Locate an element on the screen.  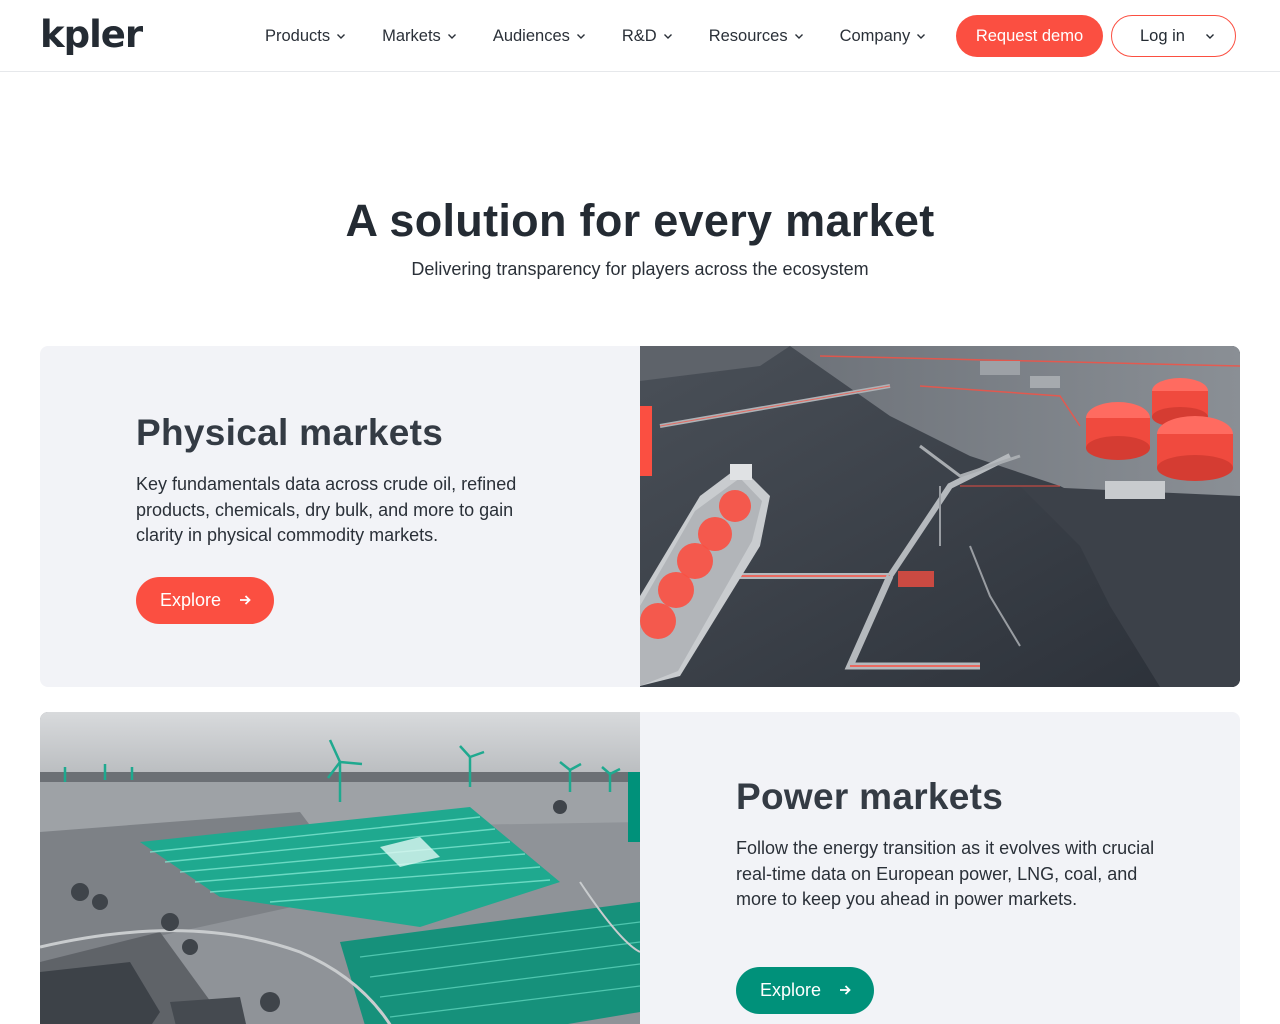
nav-item-label: Audiences is located at coordinates (531, 35).